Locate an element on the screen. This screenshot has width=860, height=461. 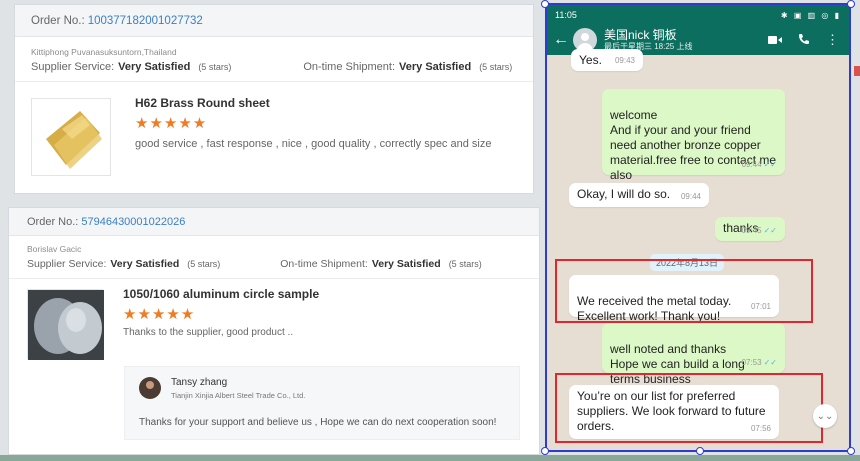
status-icons: ✱ ▣ ▥ ◎ ▮ is located at coordinates (810, 15).